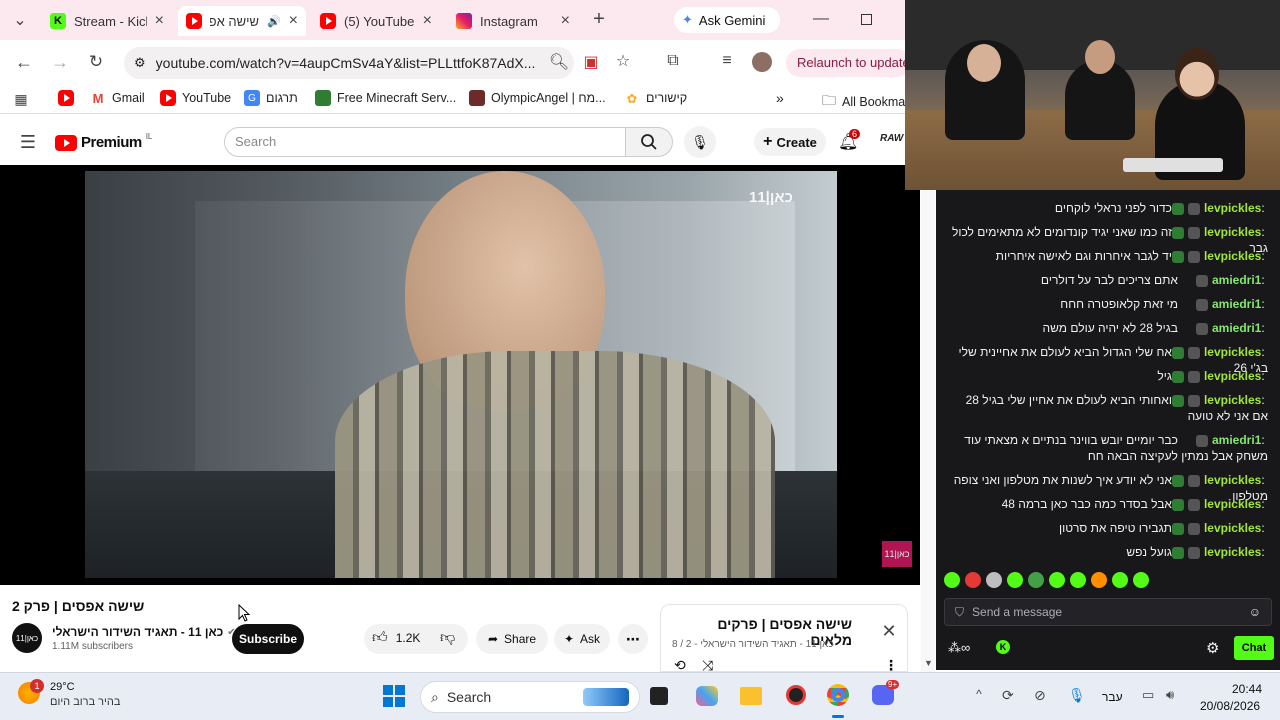  I want to click on channel-avatar: 11|כאן, so click(27, 638).